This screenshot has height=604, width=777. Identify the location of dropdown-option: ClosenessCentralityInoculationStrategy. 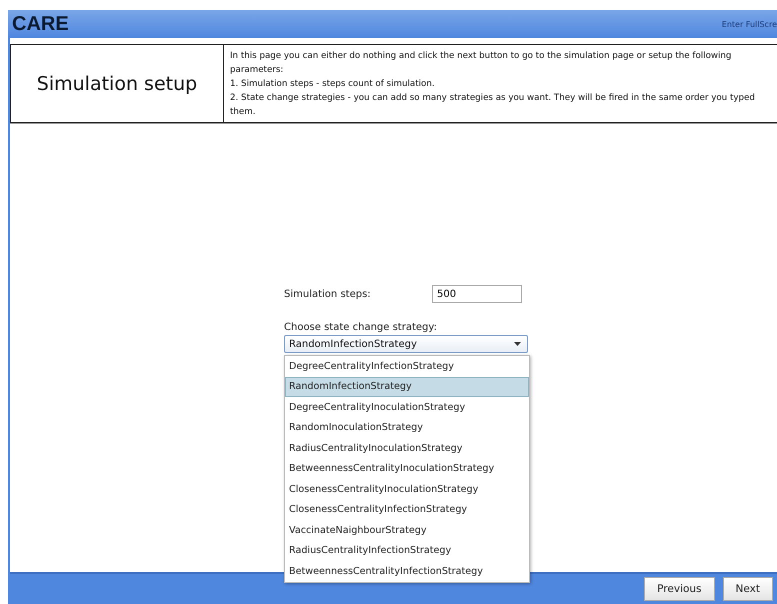
(407, 489).